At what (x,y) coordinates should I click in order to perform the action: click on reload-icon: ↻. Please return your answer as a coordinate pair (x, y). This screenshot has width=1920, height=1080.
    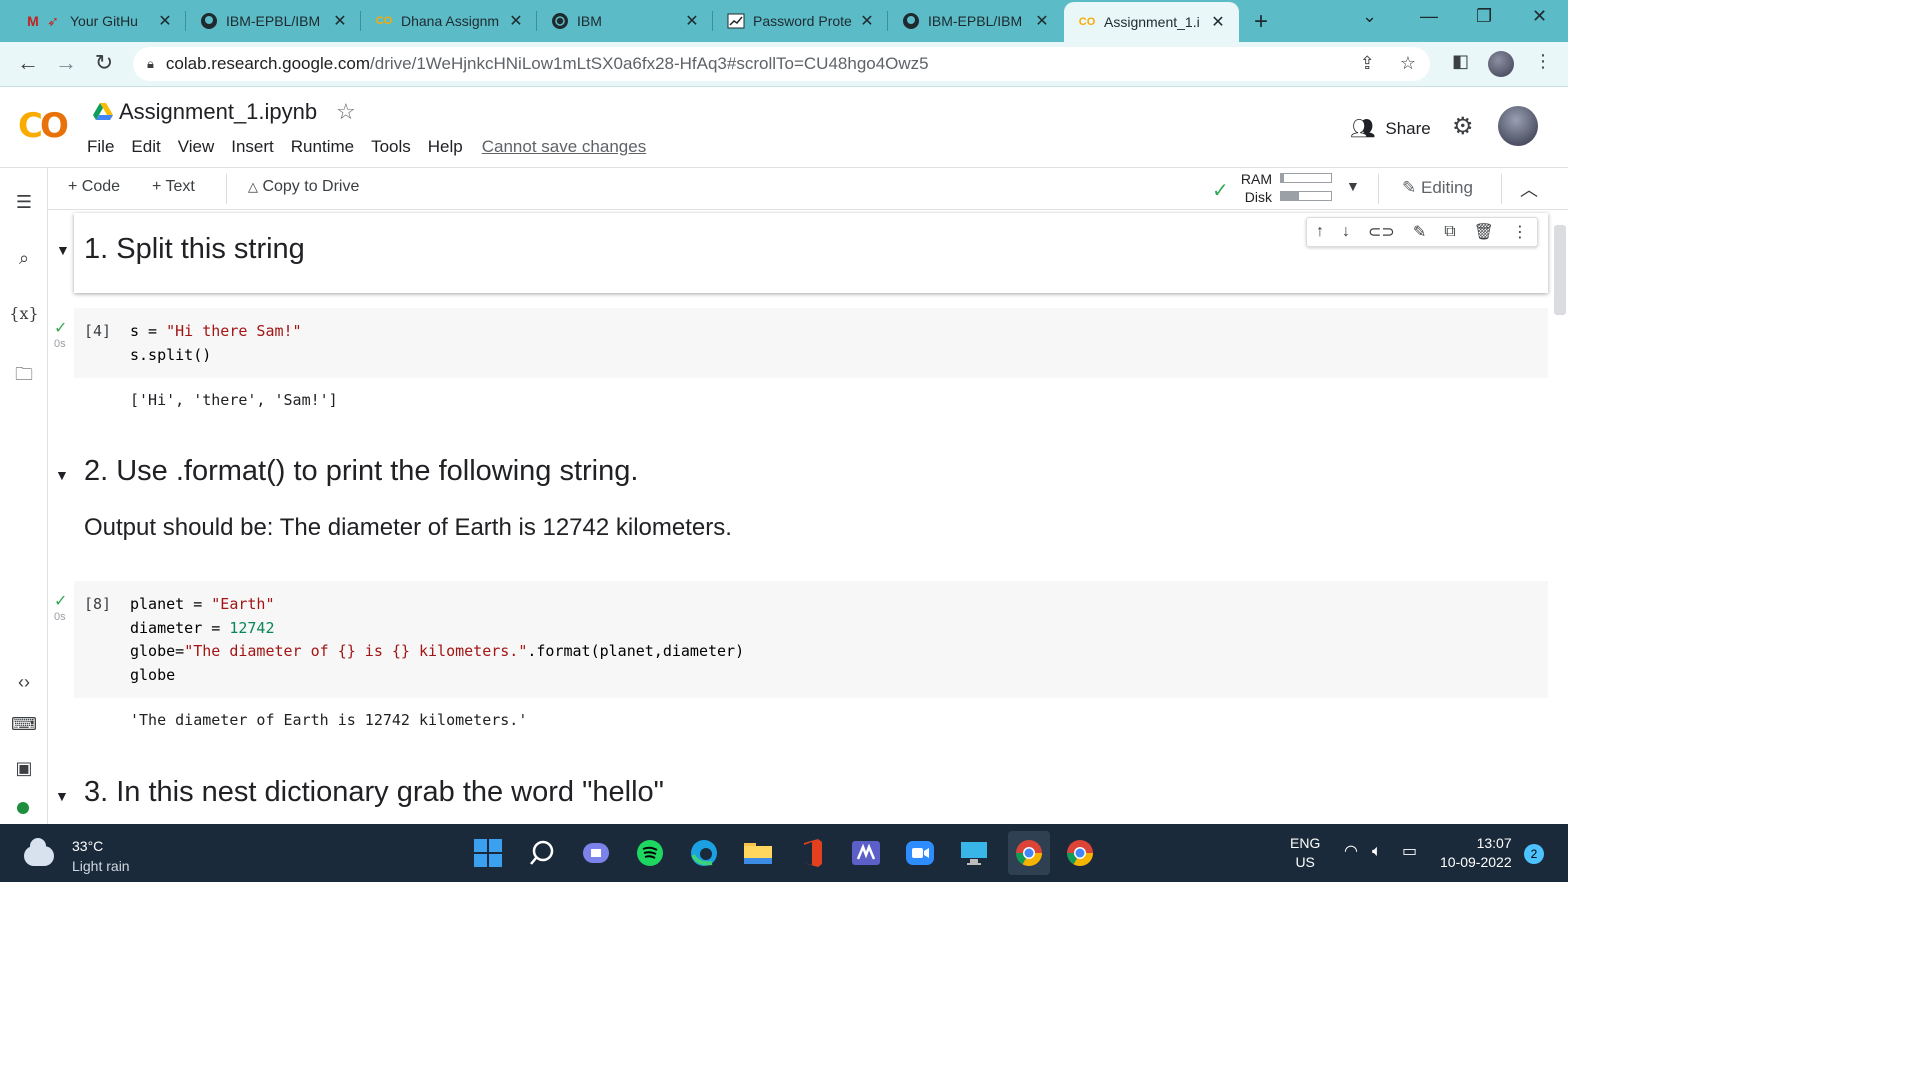
    Looking at the image, I should click on (104, 63).